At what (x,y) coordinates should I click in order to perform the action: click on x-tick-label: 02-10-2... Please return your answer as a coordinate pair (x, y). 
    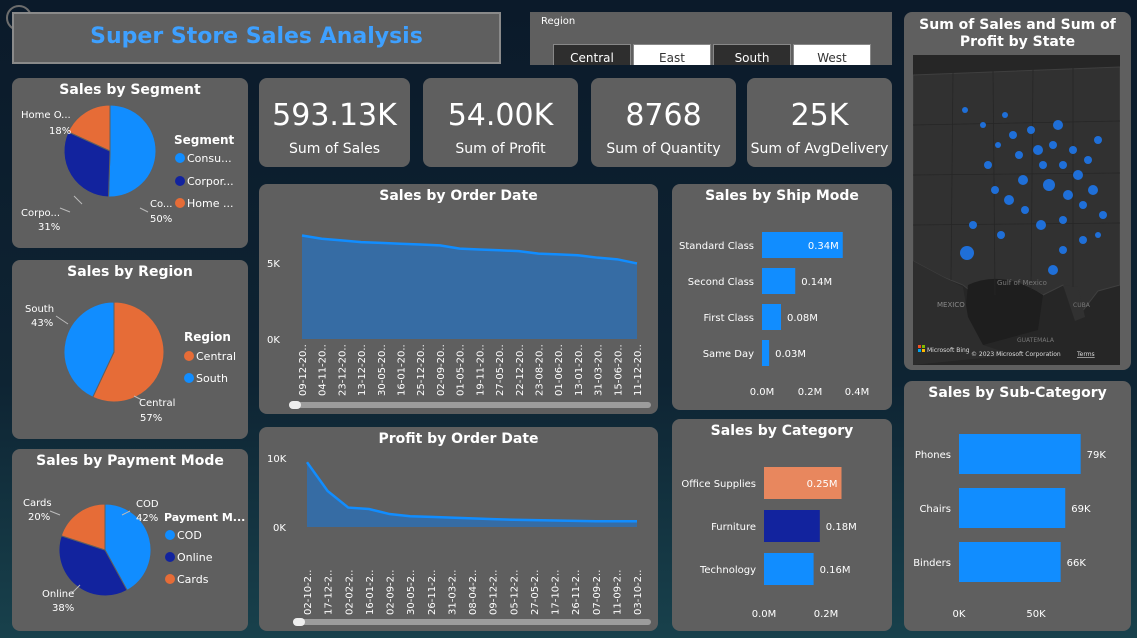
    Looking at the image, I should click on (308, 592).